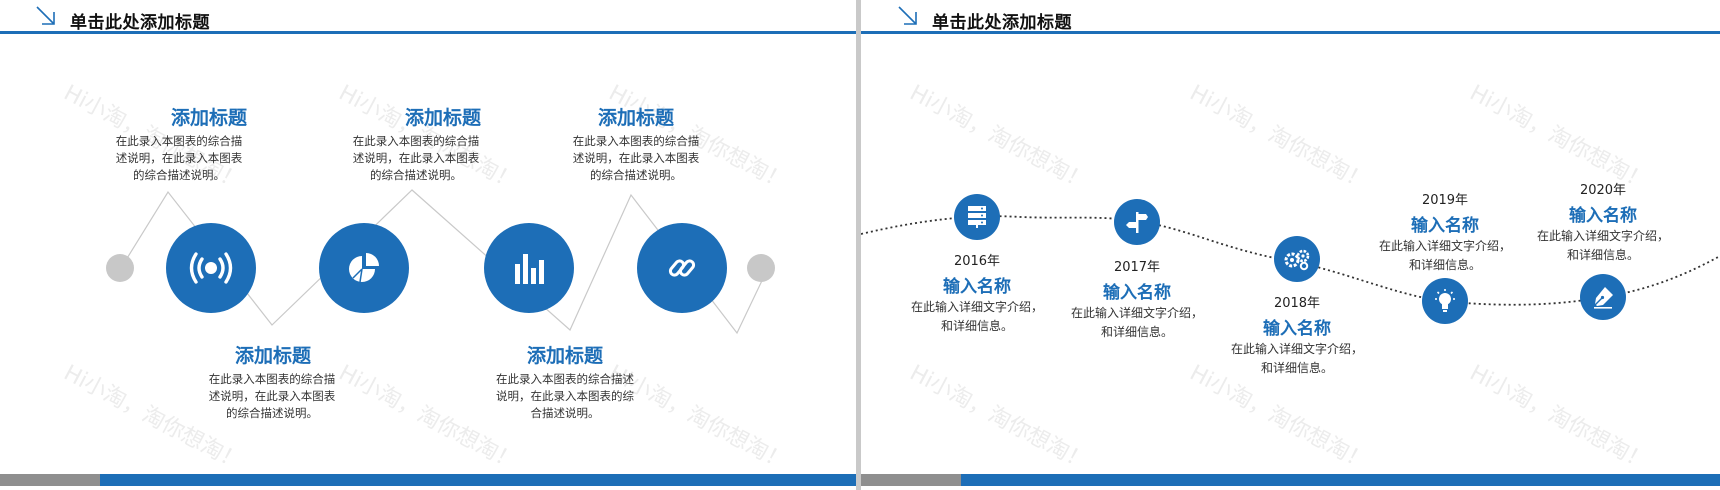  I want to click on bar-chart-icon, so click(529, 269).